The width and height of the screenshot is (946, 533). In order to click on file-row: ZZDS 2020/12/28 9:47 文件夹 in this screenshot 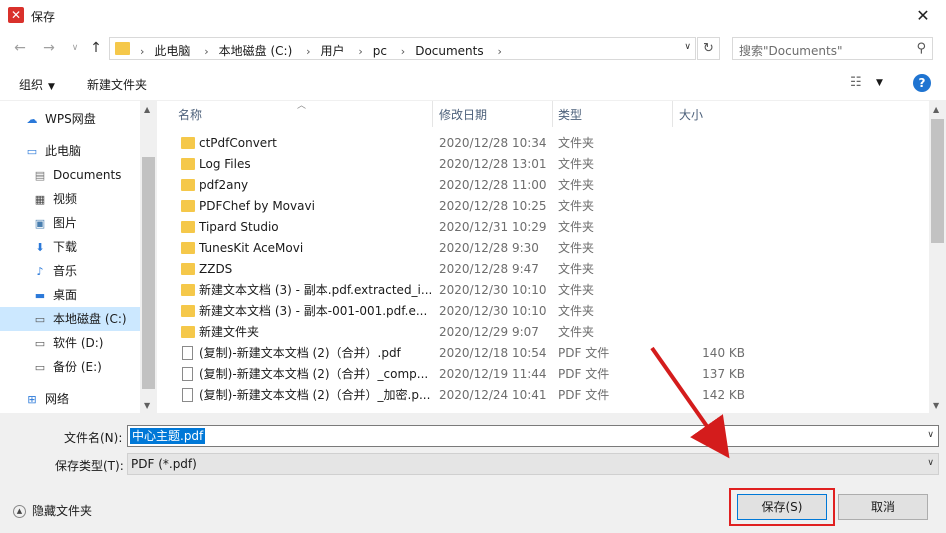, I will do `click(552, 269)`.